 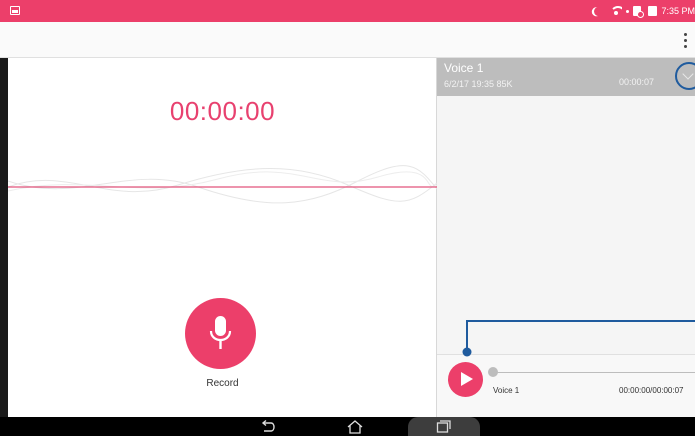 I want to click on home-icon, so click(x=355, y=426).